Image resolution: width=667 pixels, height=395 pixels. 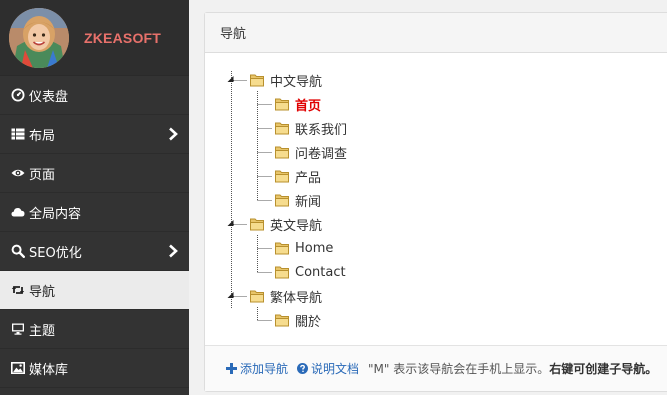 What do you see at coordinates (123, 37) in the screenshot?
I see `brand-name: ZKEASOFT` at bounding box center [123, 37].